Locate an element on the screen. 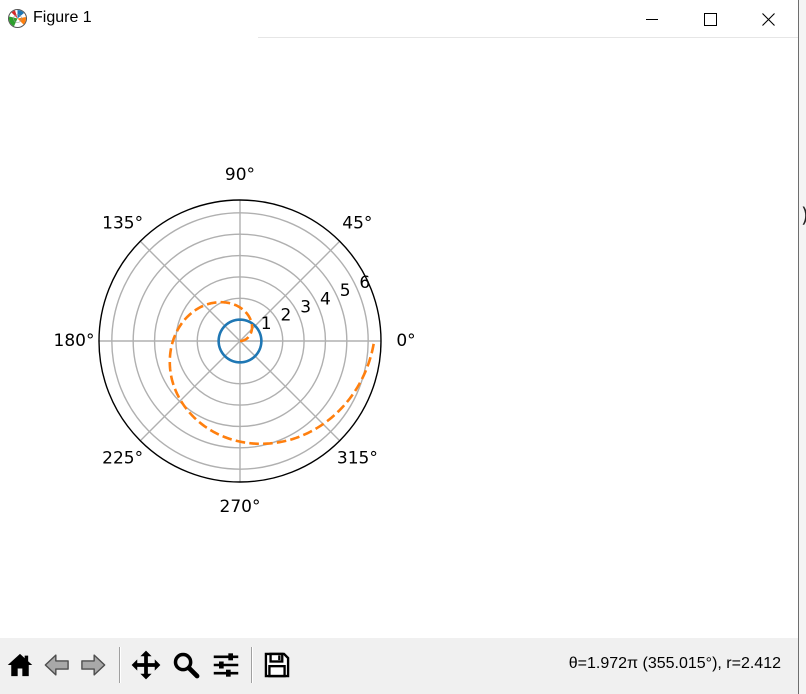  theta-tick-label-135: 135° is located at coordinates (122, 224).